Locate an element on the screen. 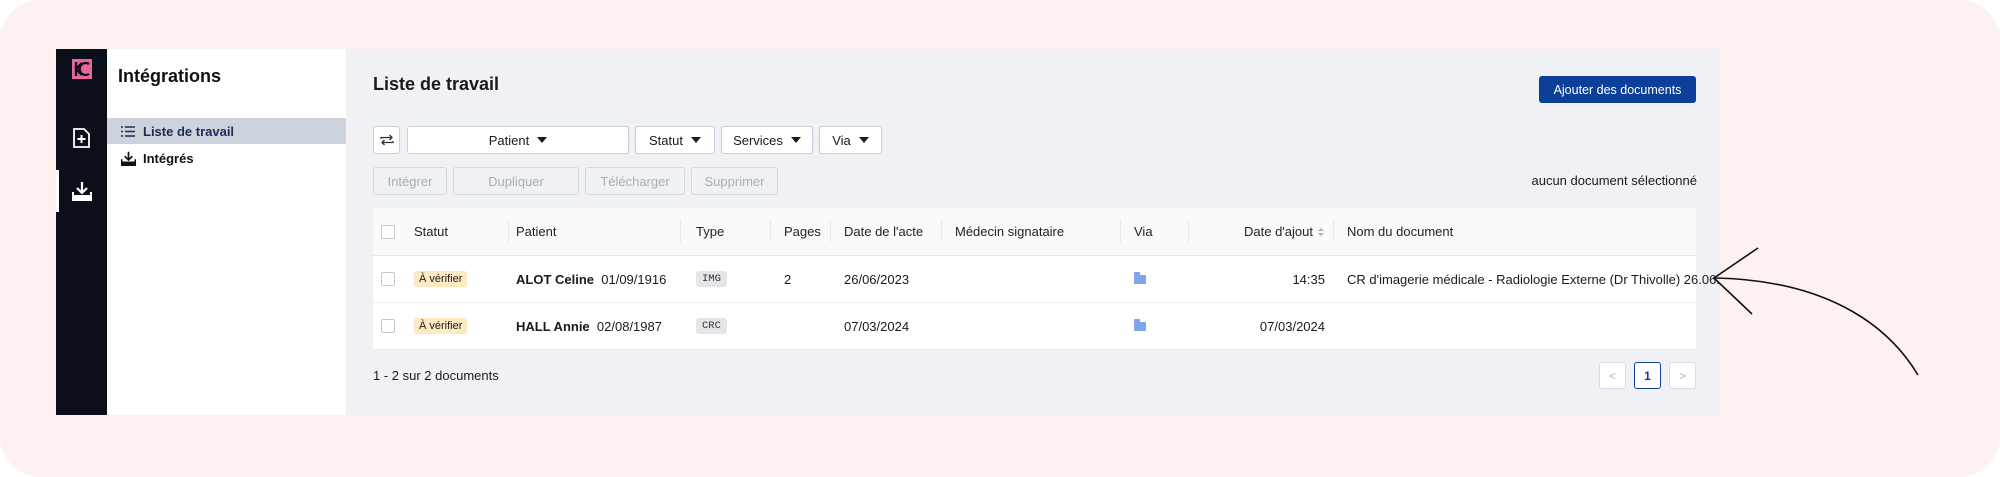  via-filter-label: Via is located at coordinates (841, 140).